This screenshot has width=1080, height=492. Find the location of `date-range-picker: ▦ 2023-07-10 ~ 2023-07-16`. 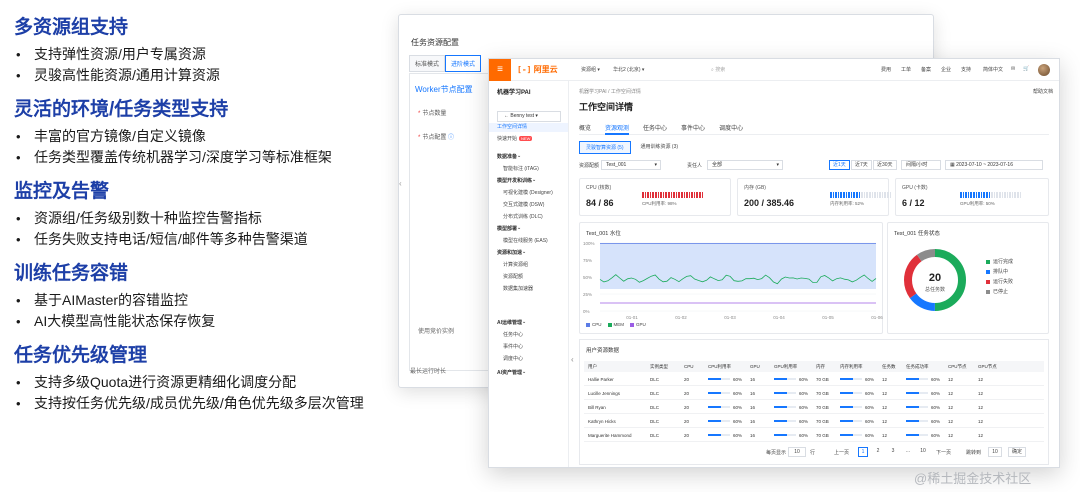

date-range-picker: ▦ 2023-07-10 ~ 2023-07-16 is located at coordinates (994, 165).